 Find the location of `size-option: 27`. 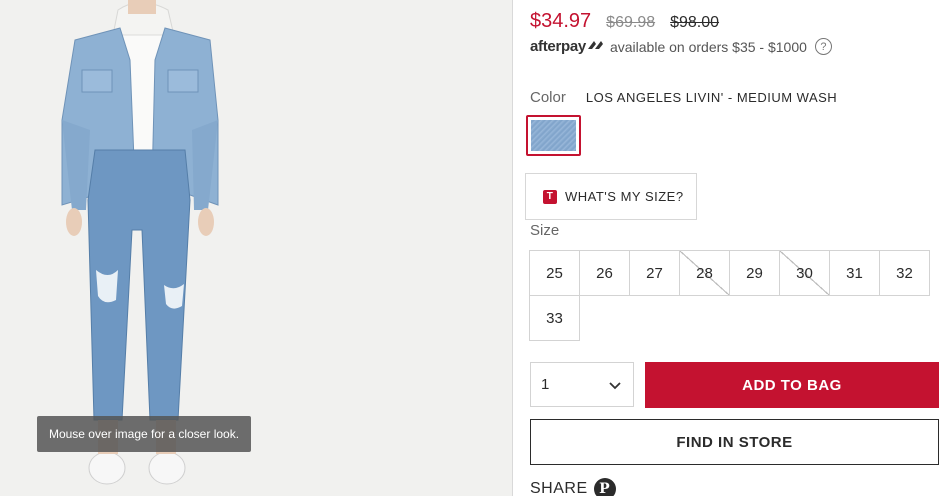

size-option: 27 is located at coordinates (654, 273).